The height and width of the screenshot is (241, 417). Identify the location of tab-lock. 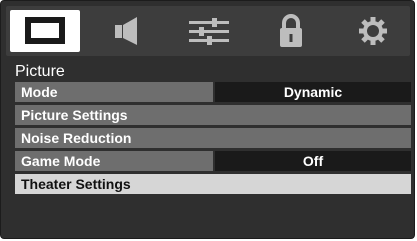
(291, 31).